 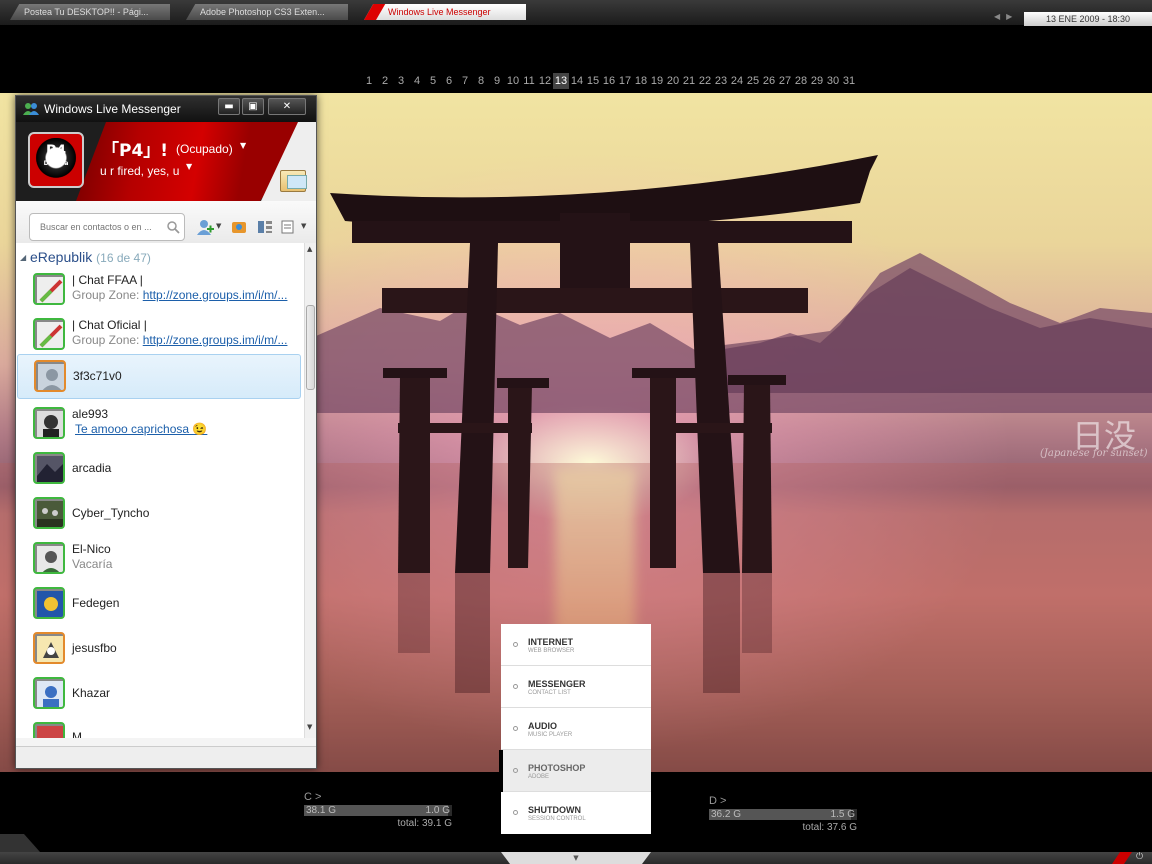 What do you see at coordinates (433, 81) in the screenshot?
I see `calendar-day: 5` at bounding box center [433, 81].